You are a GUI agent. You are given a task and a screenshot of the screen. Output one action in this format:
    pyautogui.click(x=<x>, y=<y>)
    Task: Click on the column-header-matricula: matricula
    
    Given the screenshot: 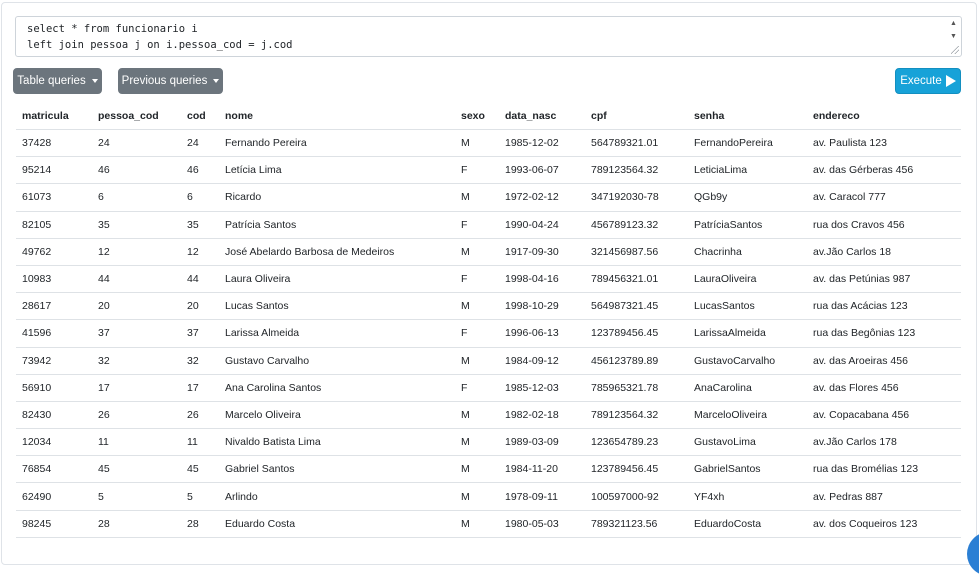 What is the action you would take?
    pyautogui.click(x=54, y=116)
    